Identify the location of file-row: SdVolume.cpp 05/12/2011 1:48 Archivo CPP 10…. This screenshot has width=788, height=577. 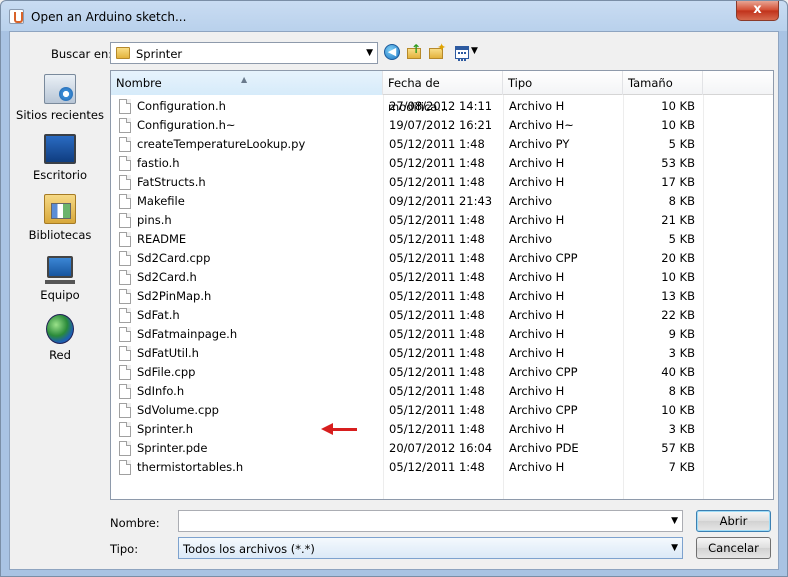
(442, 410).